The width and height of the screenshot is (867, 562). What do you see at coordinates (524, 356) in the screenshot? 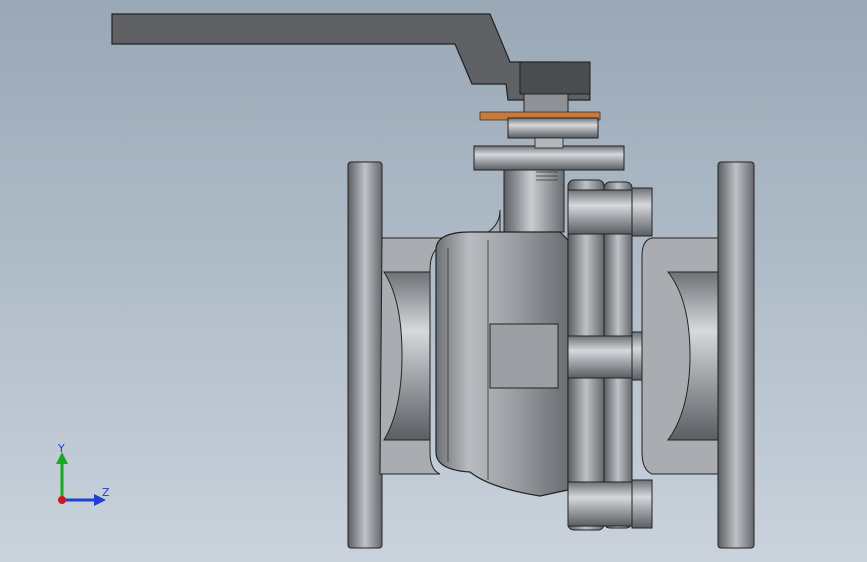
I see `body-boss` at bounding box center [524, 356].